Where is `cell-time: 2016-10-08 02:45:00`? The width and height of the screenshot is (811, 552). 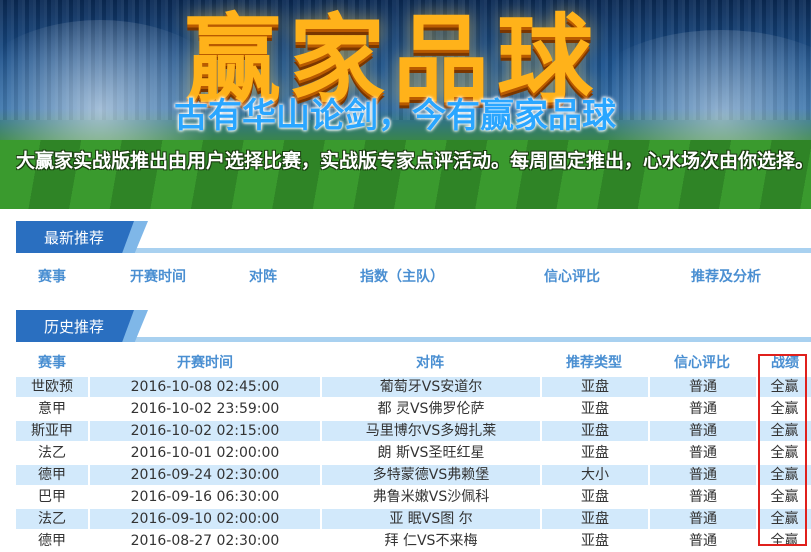
cell-time: 2016-10-08 02:45:00 is located at coordinates (205, 387).